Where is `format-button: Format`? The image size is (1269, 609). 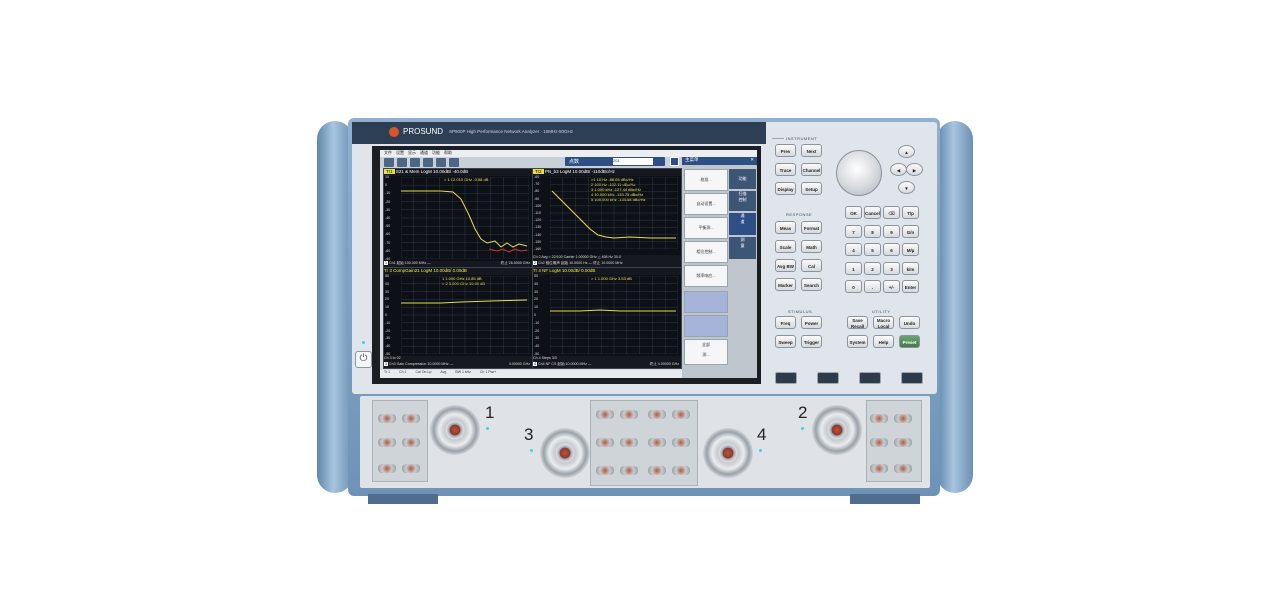
format-button: Format is located at coordinates (811, 227).